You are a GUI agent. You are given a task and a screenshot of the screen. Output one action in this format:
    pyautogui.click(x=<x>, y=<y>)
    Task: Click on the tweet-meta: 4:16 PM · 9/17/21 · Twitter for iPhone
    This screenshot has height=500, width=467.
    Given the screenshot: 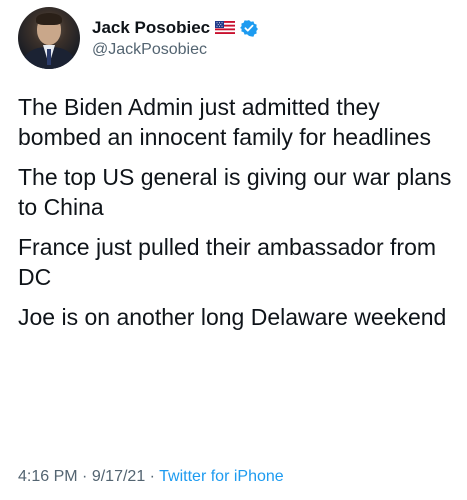 What is the action you would take?
    pyautogui.click(x=151, y=477)
    